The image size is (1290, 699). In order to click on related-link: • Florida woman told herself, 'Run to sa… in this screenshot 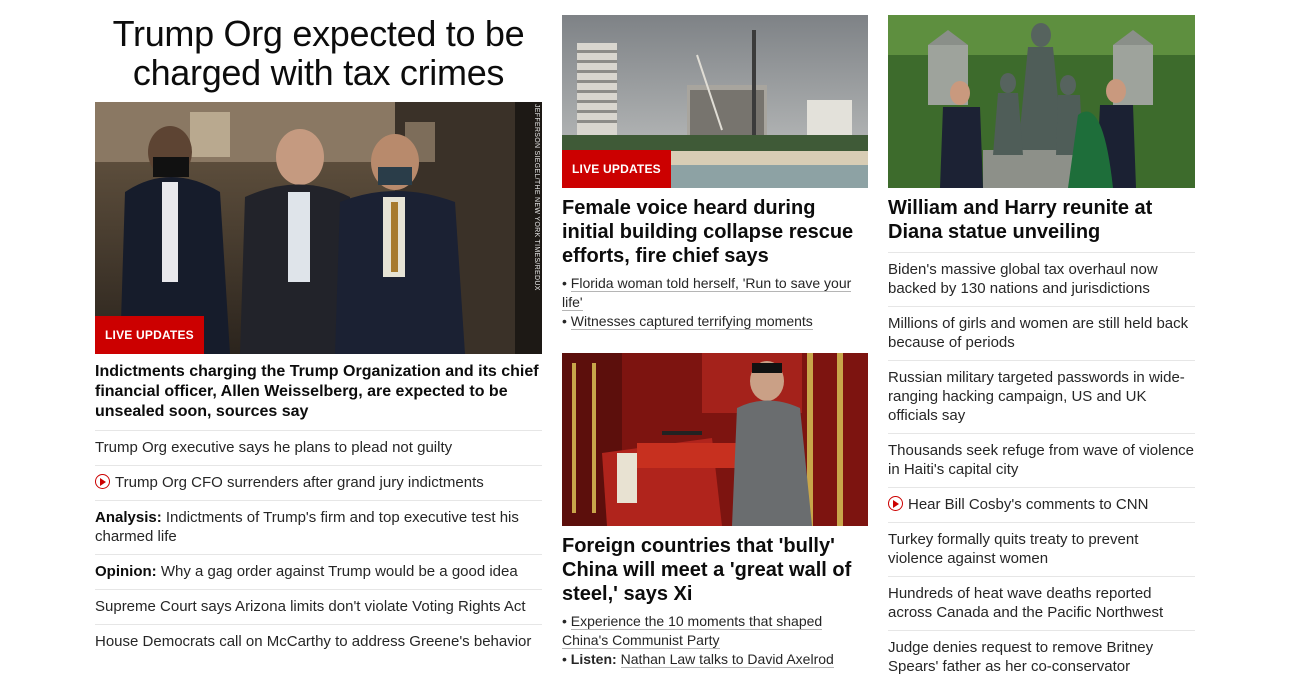, I will do `click(715, 293)`.